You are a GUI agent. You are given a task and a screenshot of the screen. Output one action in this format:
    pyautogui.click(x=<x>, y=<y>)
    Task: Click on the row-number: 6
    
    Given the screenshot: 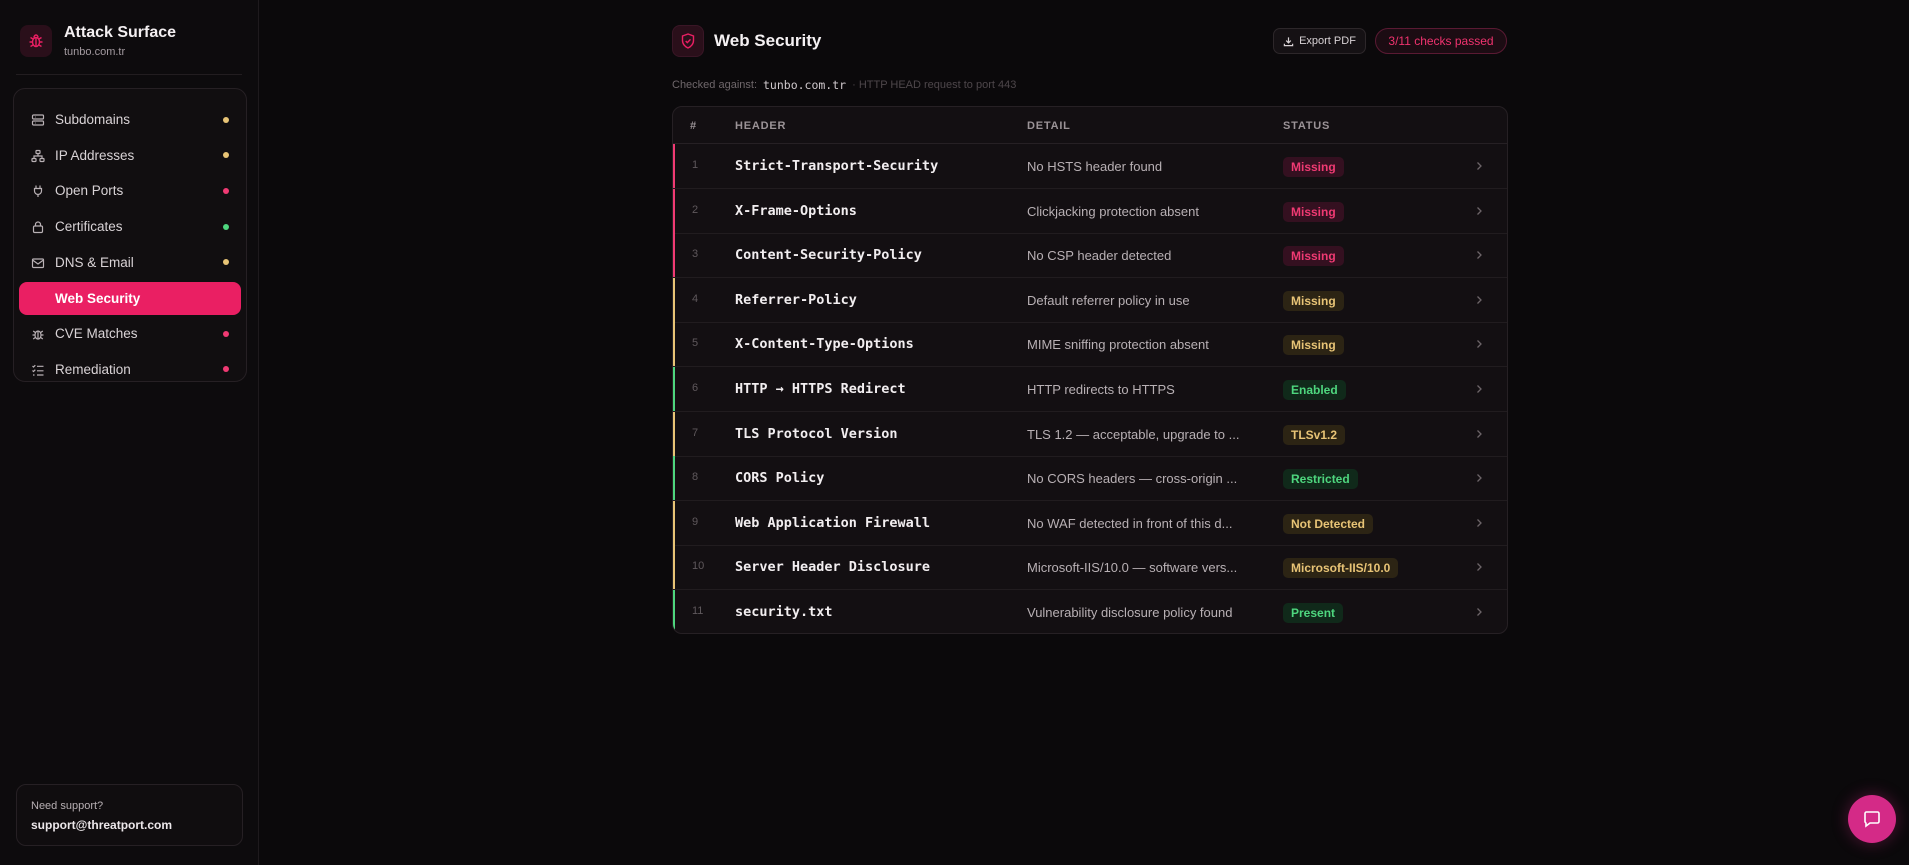 What is the action you would take?
    pyautogui.click(x=695, y=388)
    